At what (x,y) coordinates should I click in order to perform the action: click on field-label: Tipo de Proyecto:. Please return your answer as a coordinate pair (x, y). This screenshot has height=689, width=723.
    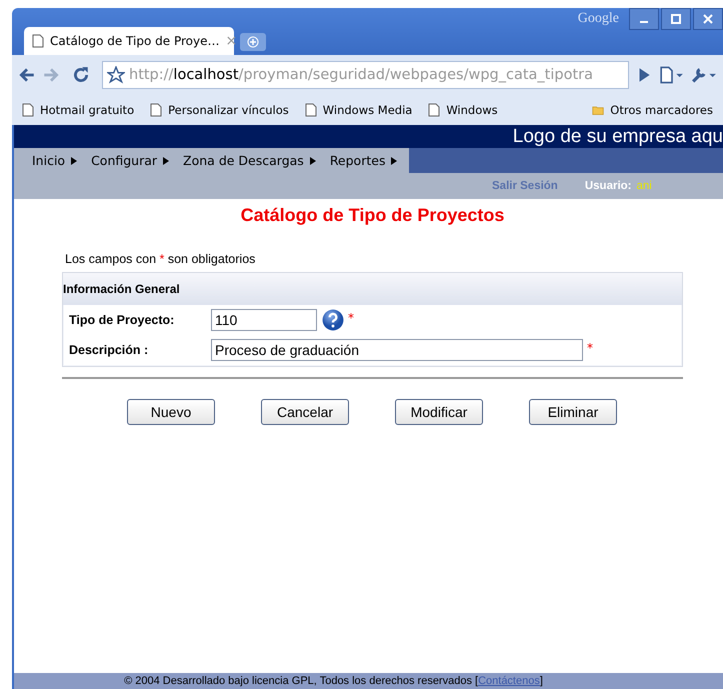
    Looking at the image, I should click on (122, 320).